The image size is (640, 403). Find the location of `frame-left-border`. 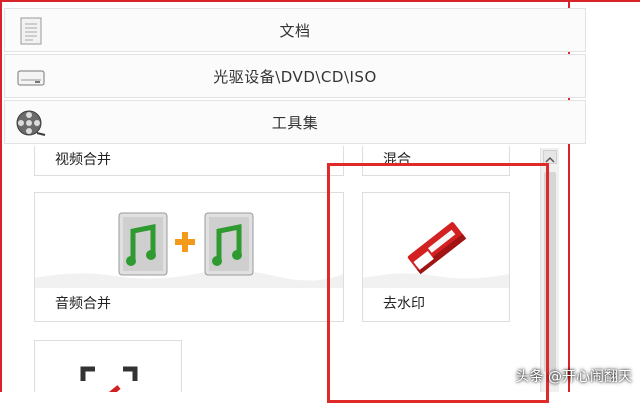

frame-left-border is located at coordinates (1, 196).